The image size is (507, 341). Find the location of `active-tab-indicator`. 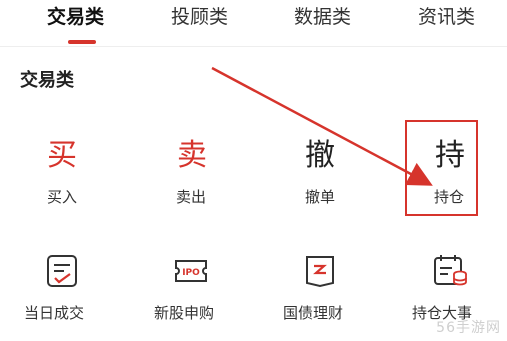

active-tab-indicator is located at coordinates (82, 42).